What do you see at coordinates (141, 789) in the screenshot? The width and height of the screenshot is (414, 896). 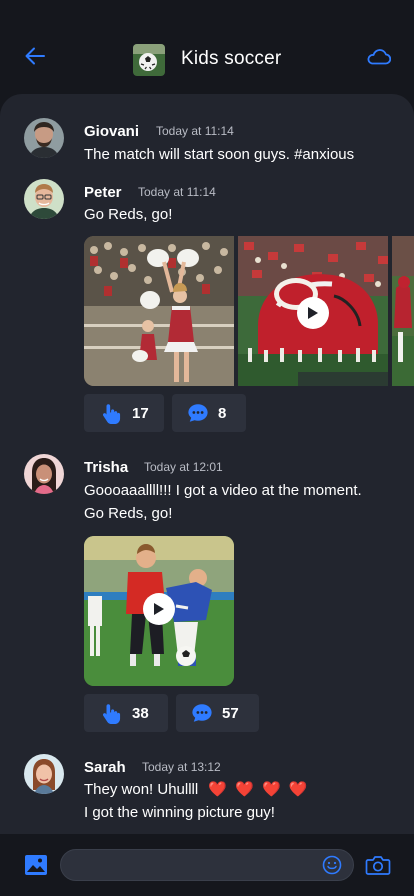 I see `message-text-span: They won! Uhullll` at bounding box center [141, 789].